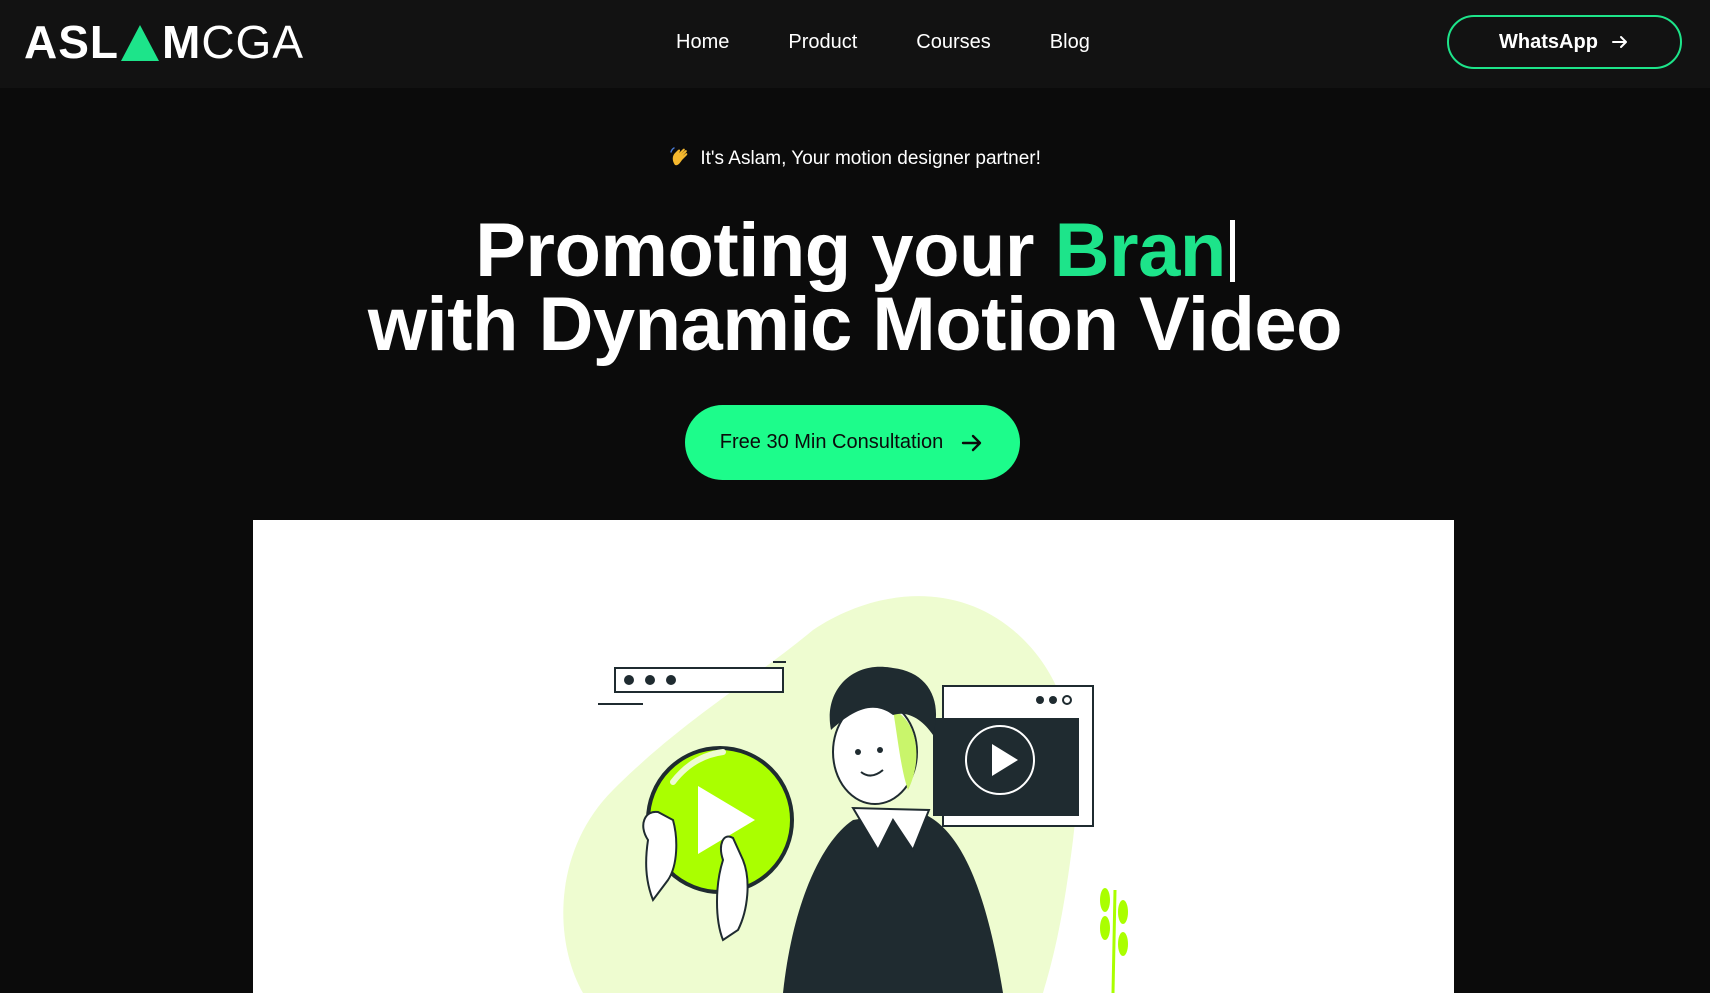 The width and height of the screenshot is (1710, 993). What do you see at coordinates (71, 42) in the screenshot?
I see `logo-text-part1: ASL` at bounding box center [71, 42].